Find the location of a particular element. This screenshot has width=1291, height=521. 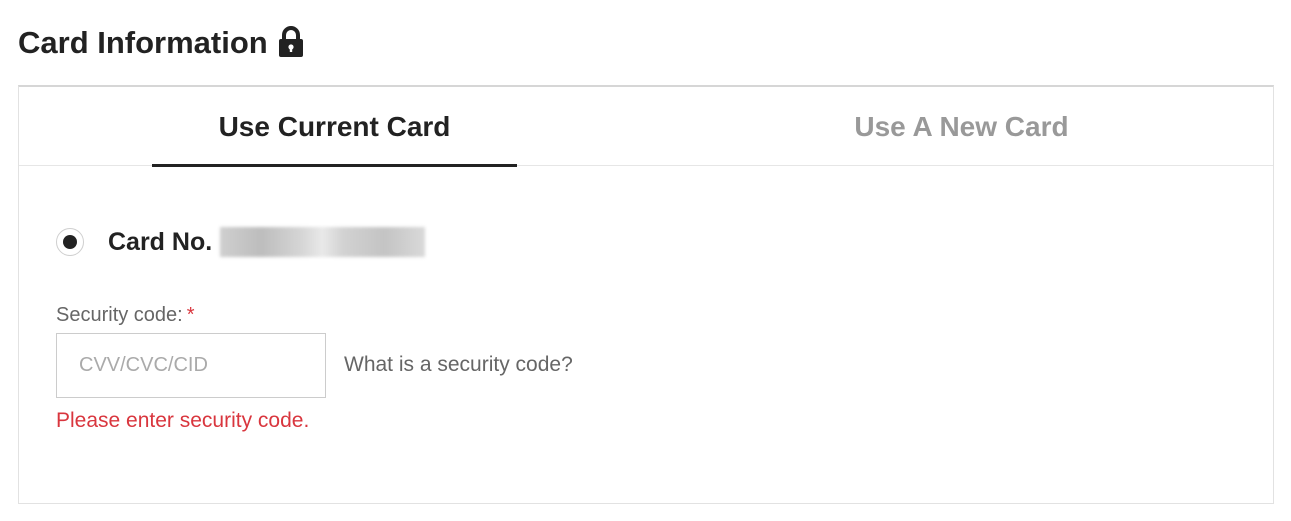

required-marker: * is located at coordinates (190, 315).